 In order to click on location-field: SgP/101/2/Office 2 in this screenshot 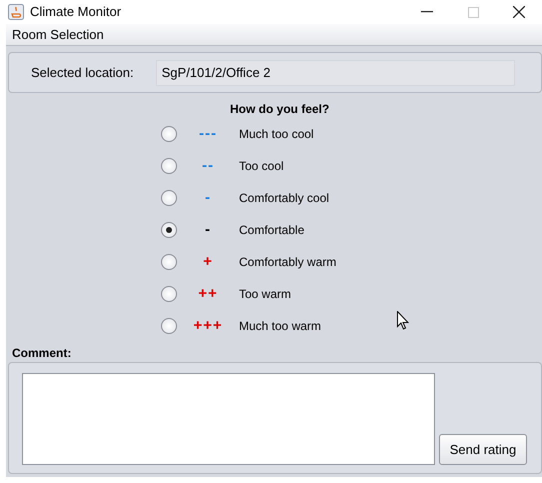, I will do `click(335, 73)`.